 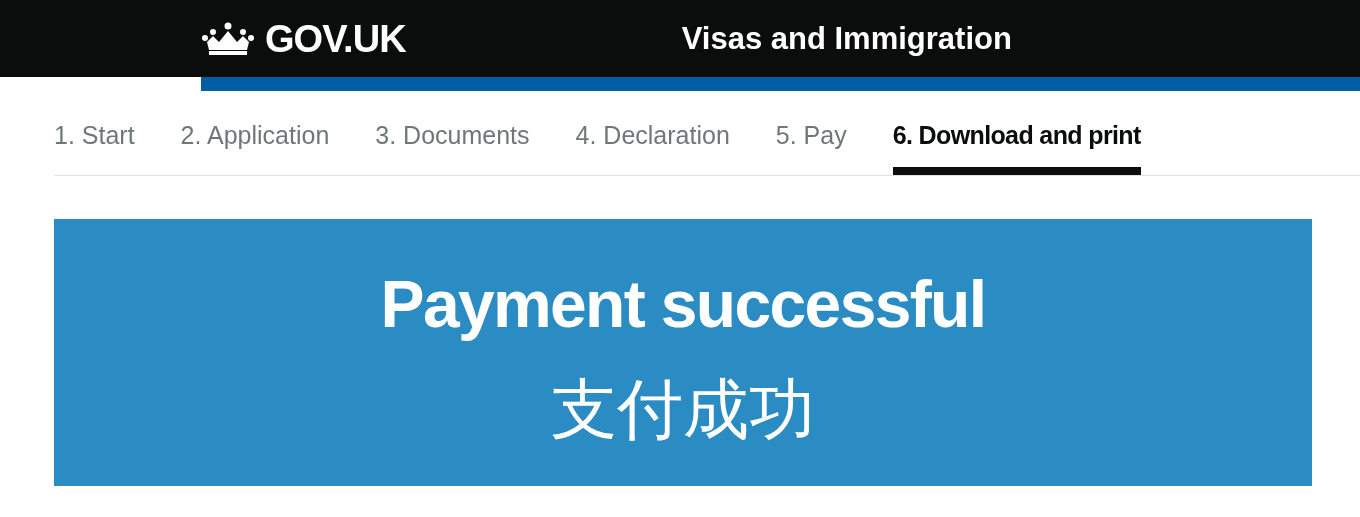 I want to click on step-tab: 1. Start, so click(x=94, y=144).